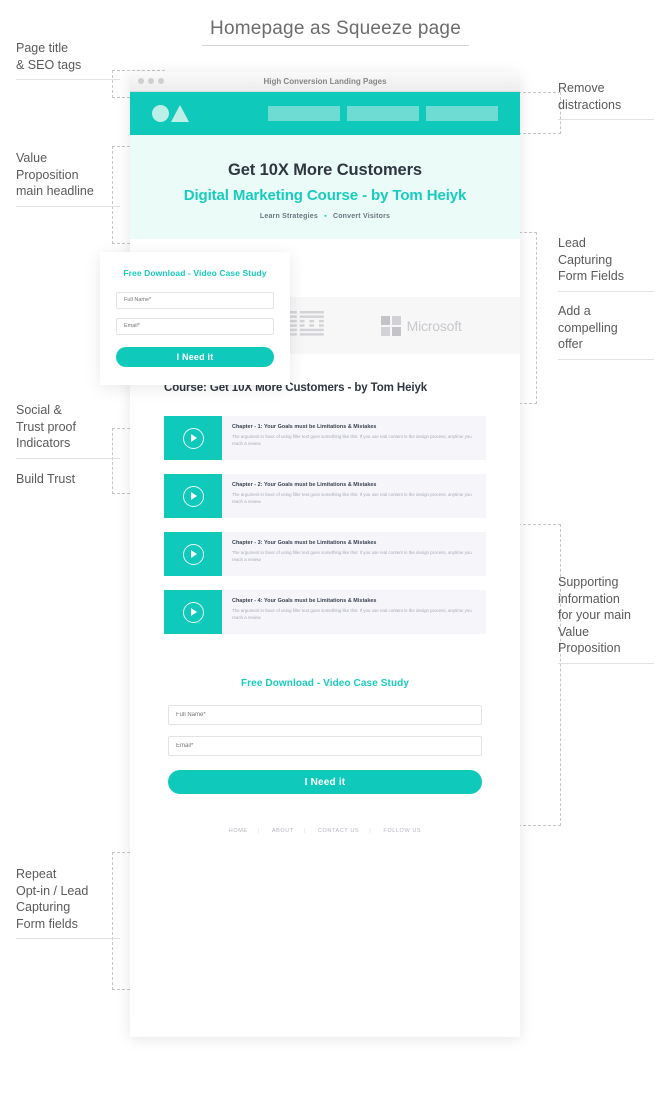  I want to click on page-title-text: Homepage as Squeeze page, so click(335, 32).